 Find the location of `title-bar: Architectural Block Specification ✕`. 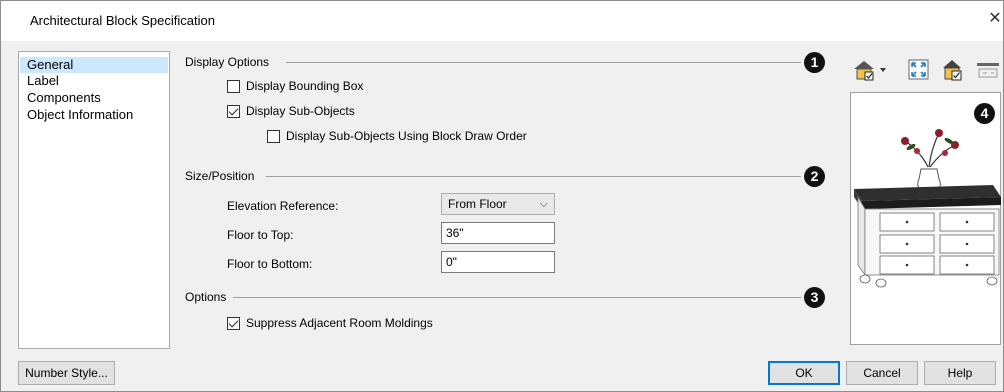

title-bar: Architectural Block Specification ✕ is located at coordinates (502, 21).